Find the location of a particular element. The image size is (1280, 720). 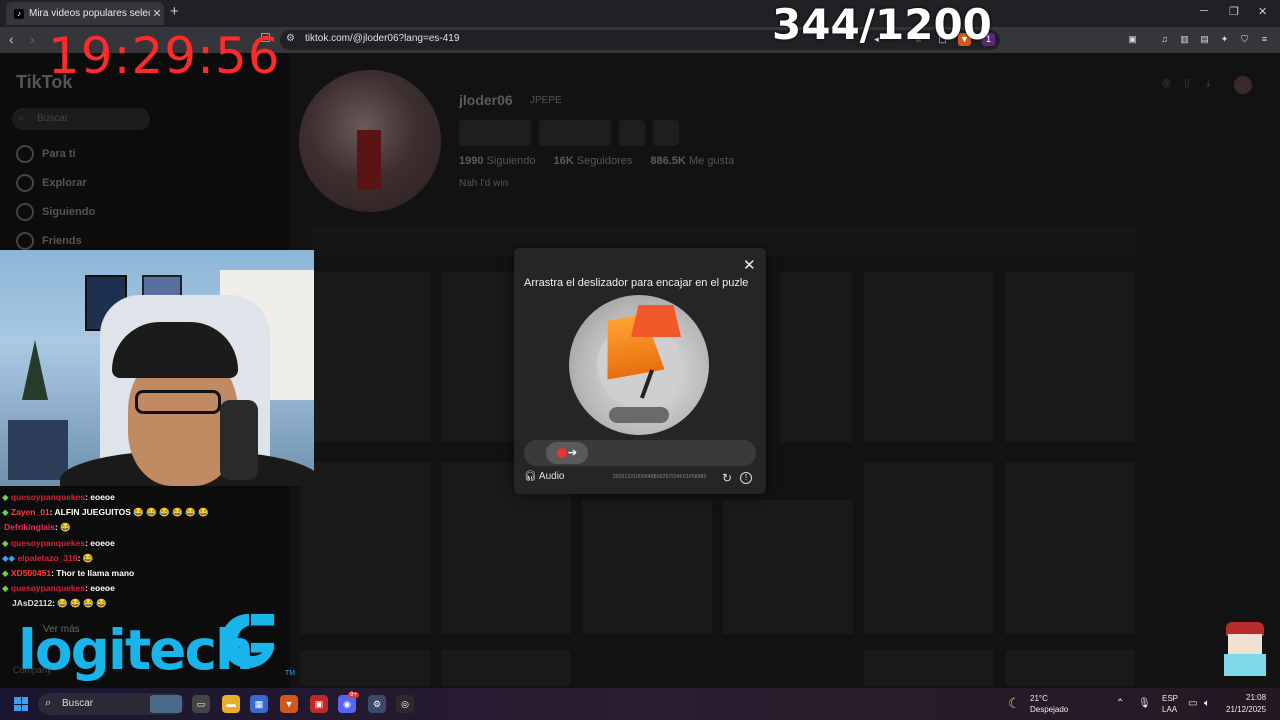

network-icon: ▭ is located at coordinates (1192, 703).